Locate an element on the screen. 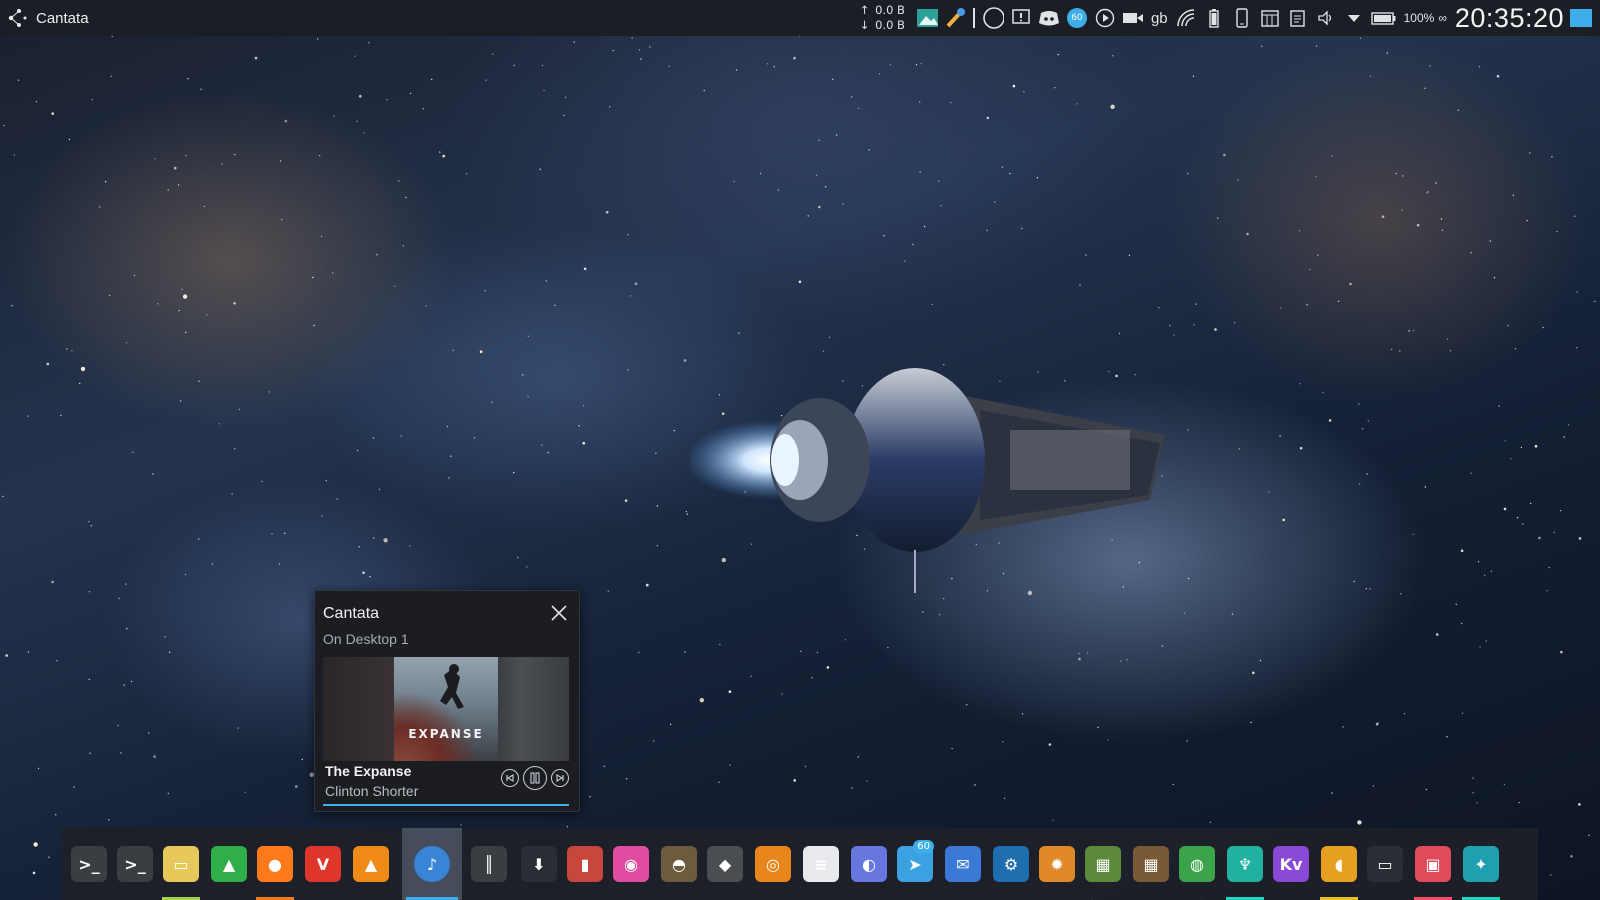 The width and height of the screenshot is (1600, 900). clipboard-icon is located at coordinates (1298, 18).